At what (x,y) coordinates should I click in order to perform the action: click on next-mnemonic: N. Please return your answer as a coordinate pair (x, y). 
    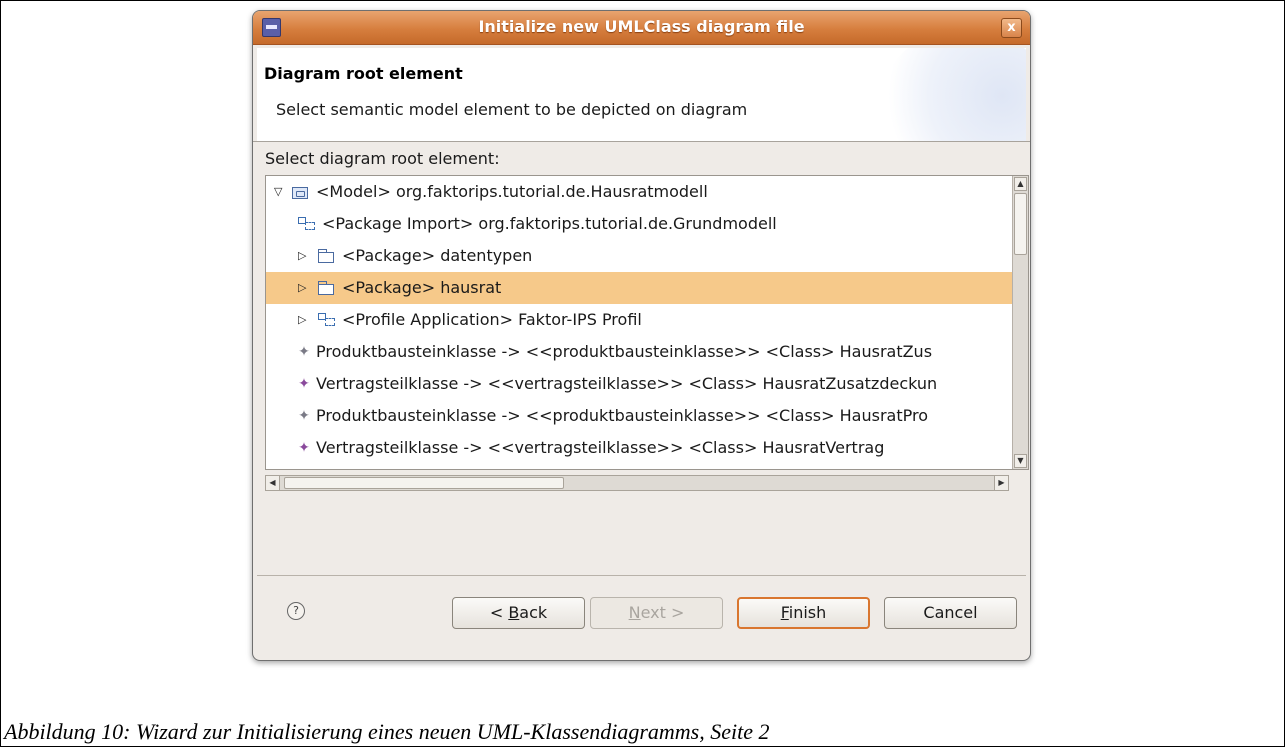
    Looking at the image, I should click on (634, 612).